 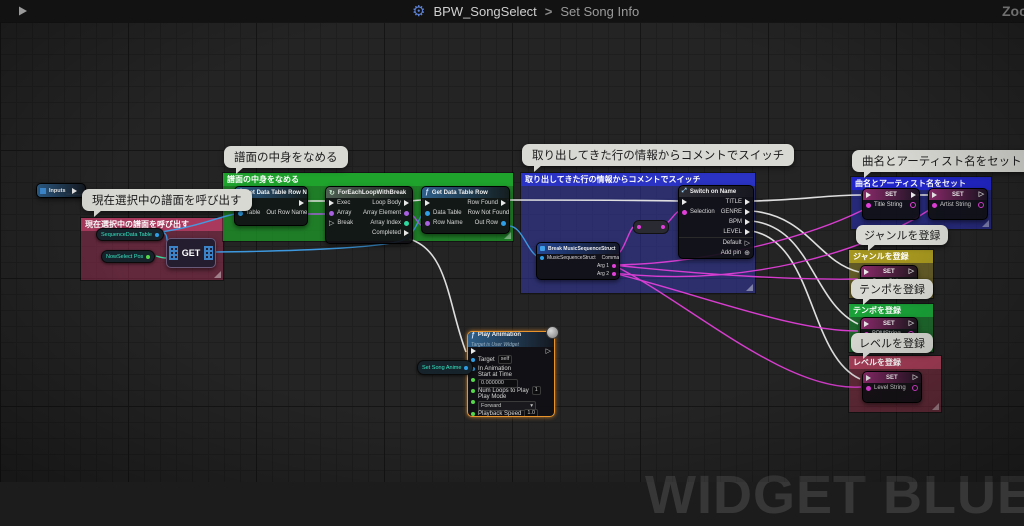 What do you see at coordinates (716, 232) in the screenshot?
I see `pin-row: LEVEL` at bounding box center [716, 232].